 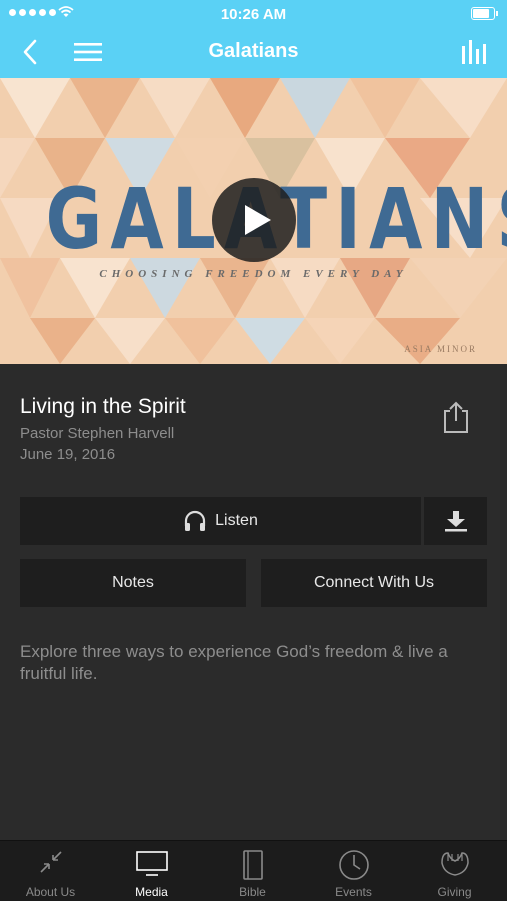 What do you see at coordinates (151, 863) in the screenshot?
I see `tv-icon` at bounding box center [151, 863].